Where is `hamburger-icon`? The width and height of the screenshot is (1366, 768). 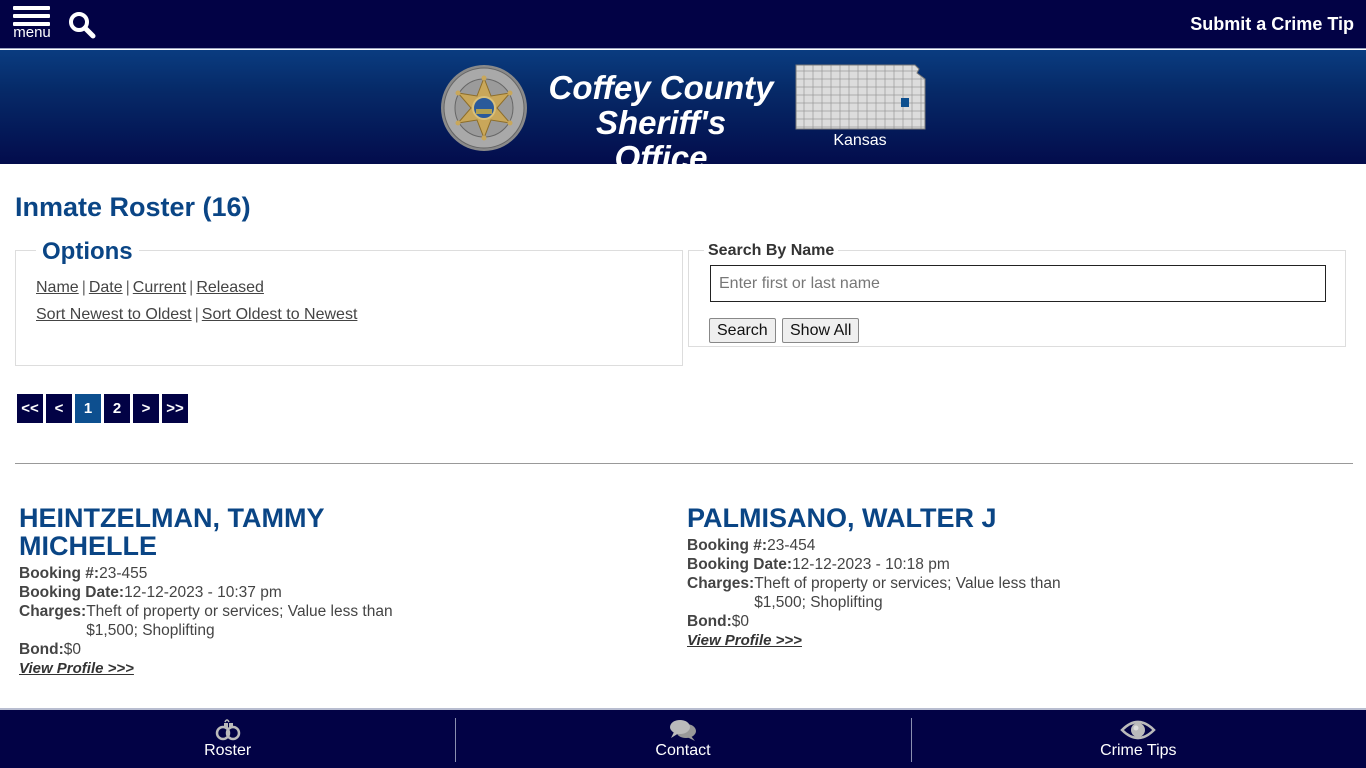 hamburger-icon is located at coordinates (31, 8).